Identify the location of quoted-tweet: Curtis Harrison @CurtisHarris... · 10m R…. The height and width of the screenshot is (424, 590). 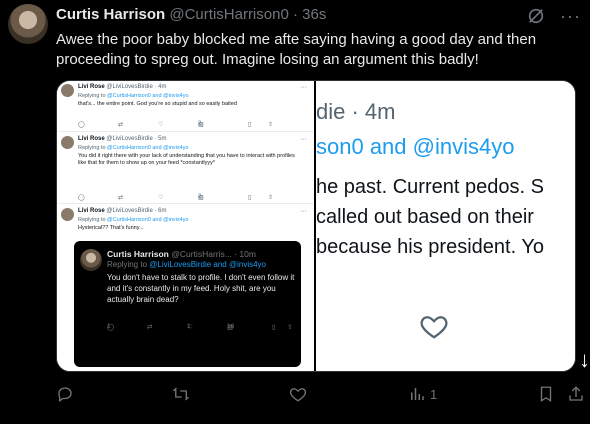
(187, 304).